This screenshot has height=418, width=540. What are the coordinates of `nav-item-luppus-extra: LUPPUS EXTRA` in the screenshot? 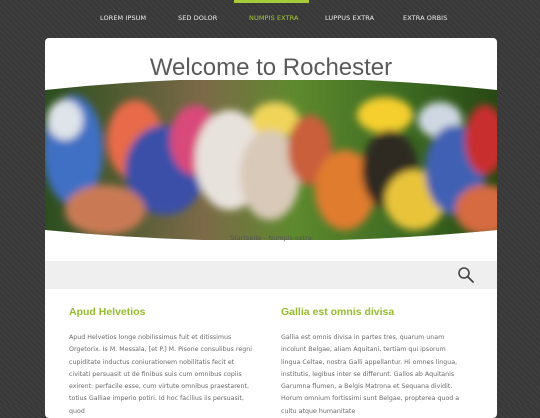 It's located at (349, 18).